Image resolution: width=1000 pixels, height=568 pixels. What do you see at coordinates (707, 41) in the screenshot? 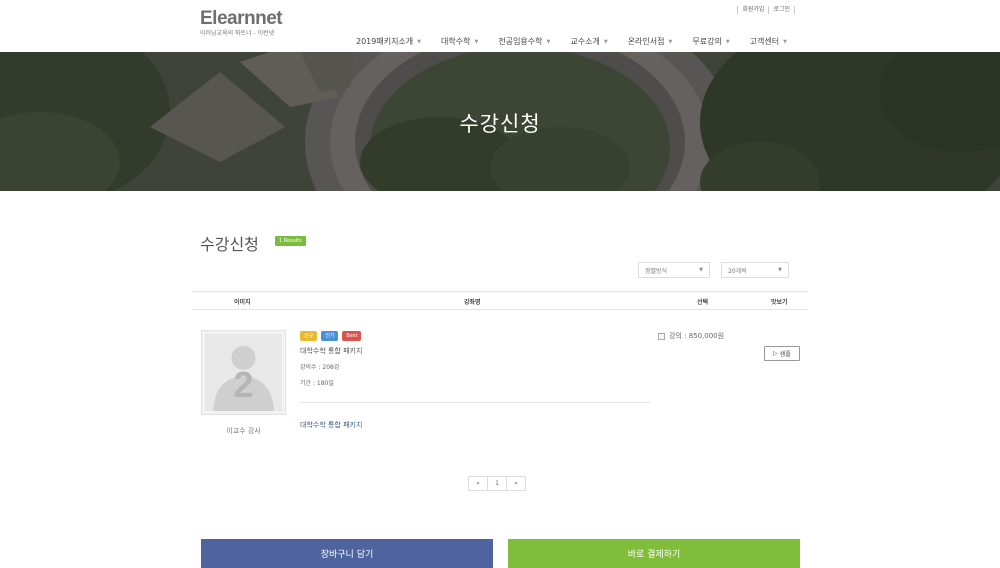
I see `nav-label: 무료강의` at bounding box center [707, 41].